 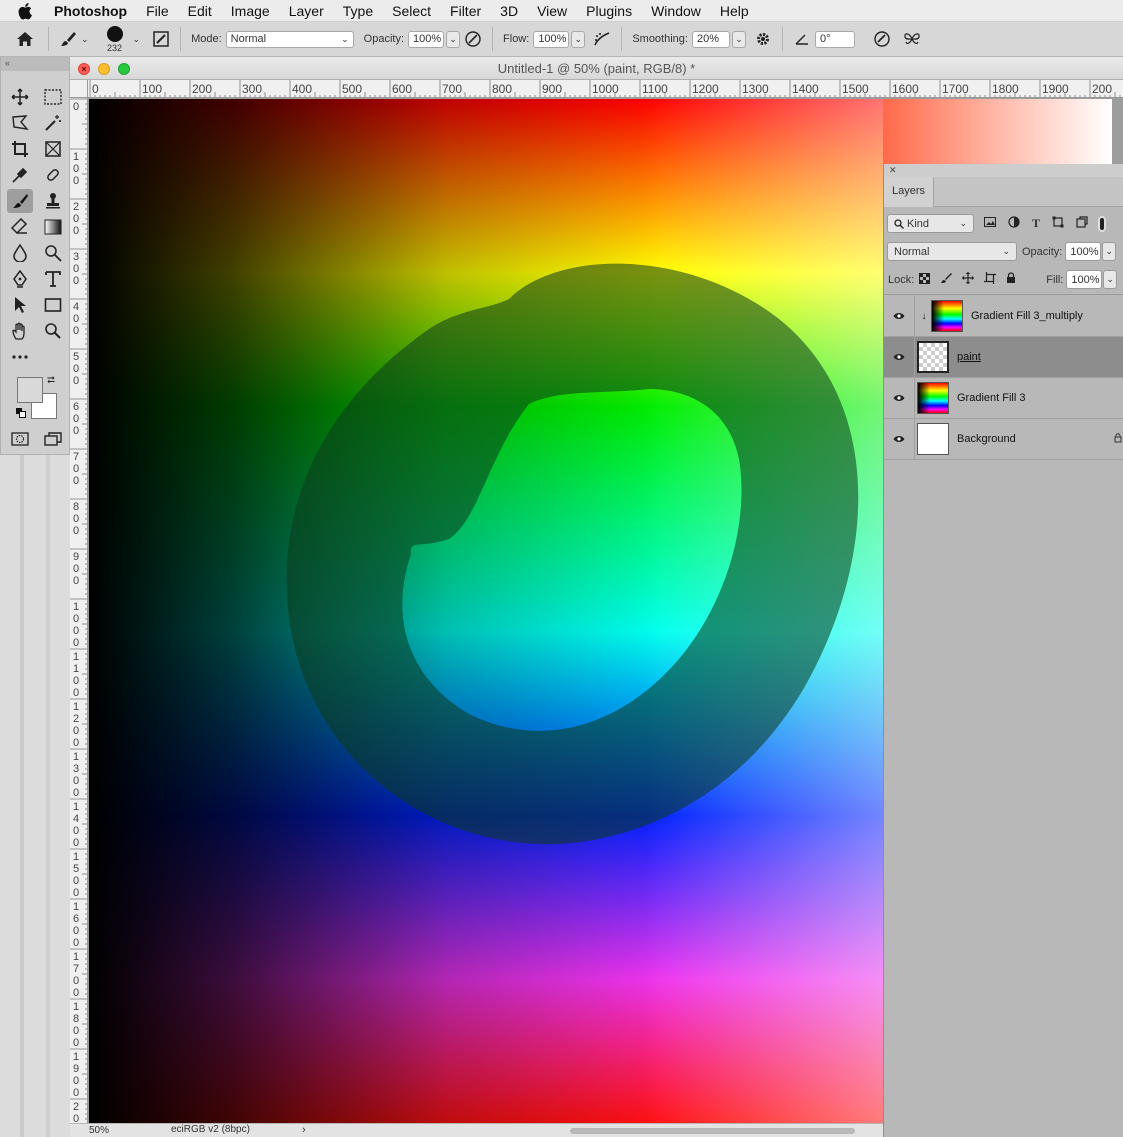 I want to click on layer-opacity-dropdown: ⌄, so click(x=1109, y=251).